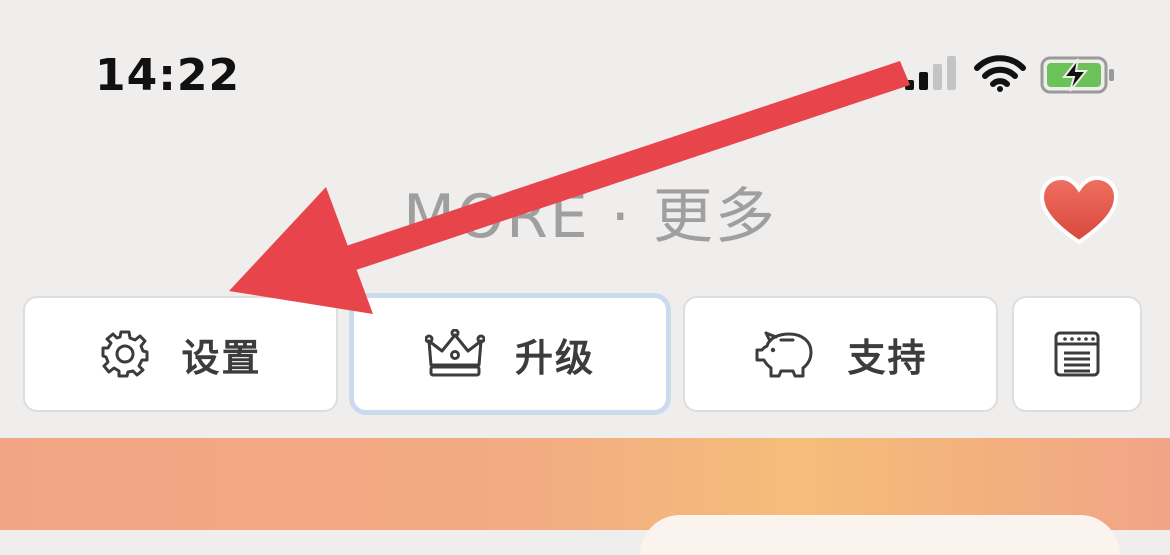 The width and height of the screenshot is (1170, 555). I want to click on notes-button, so click(1077, 354).